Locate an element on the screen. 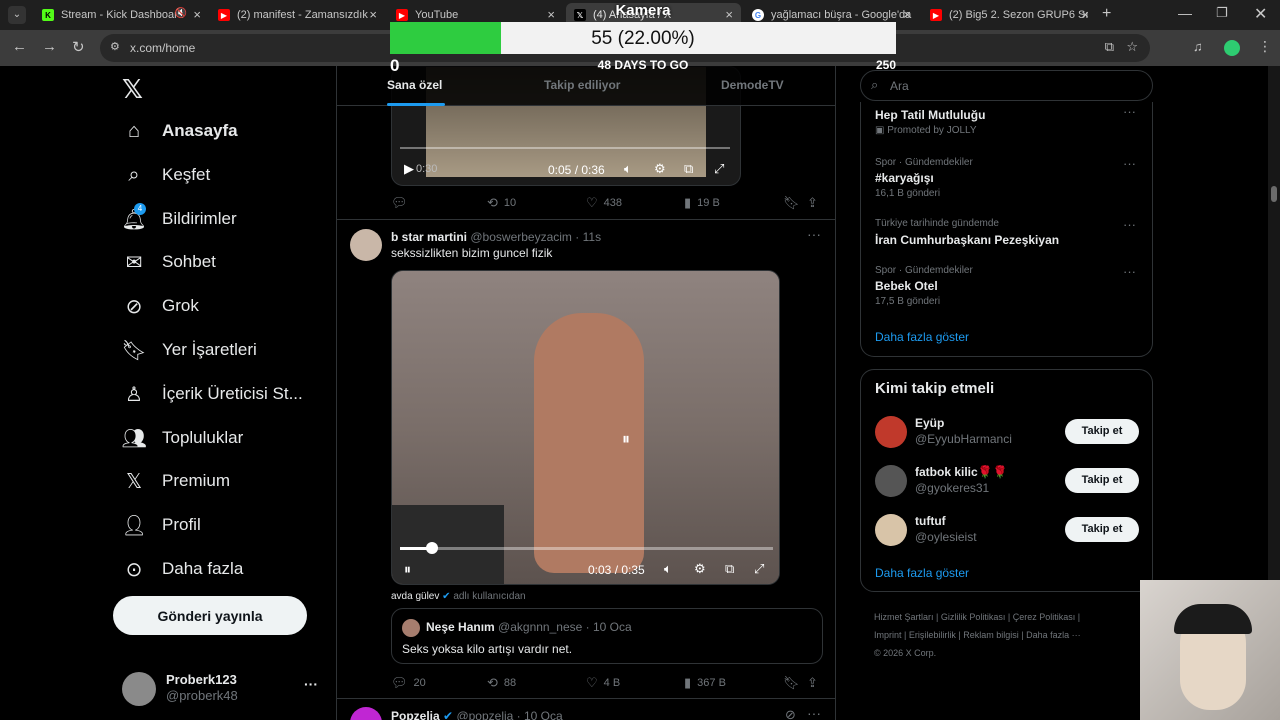 The width and height of the screenshot is (1280, 720). tab-following: Takip ediliyor is located at coordinates (582, 85).